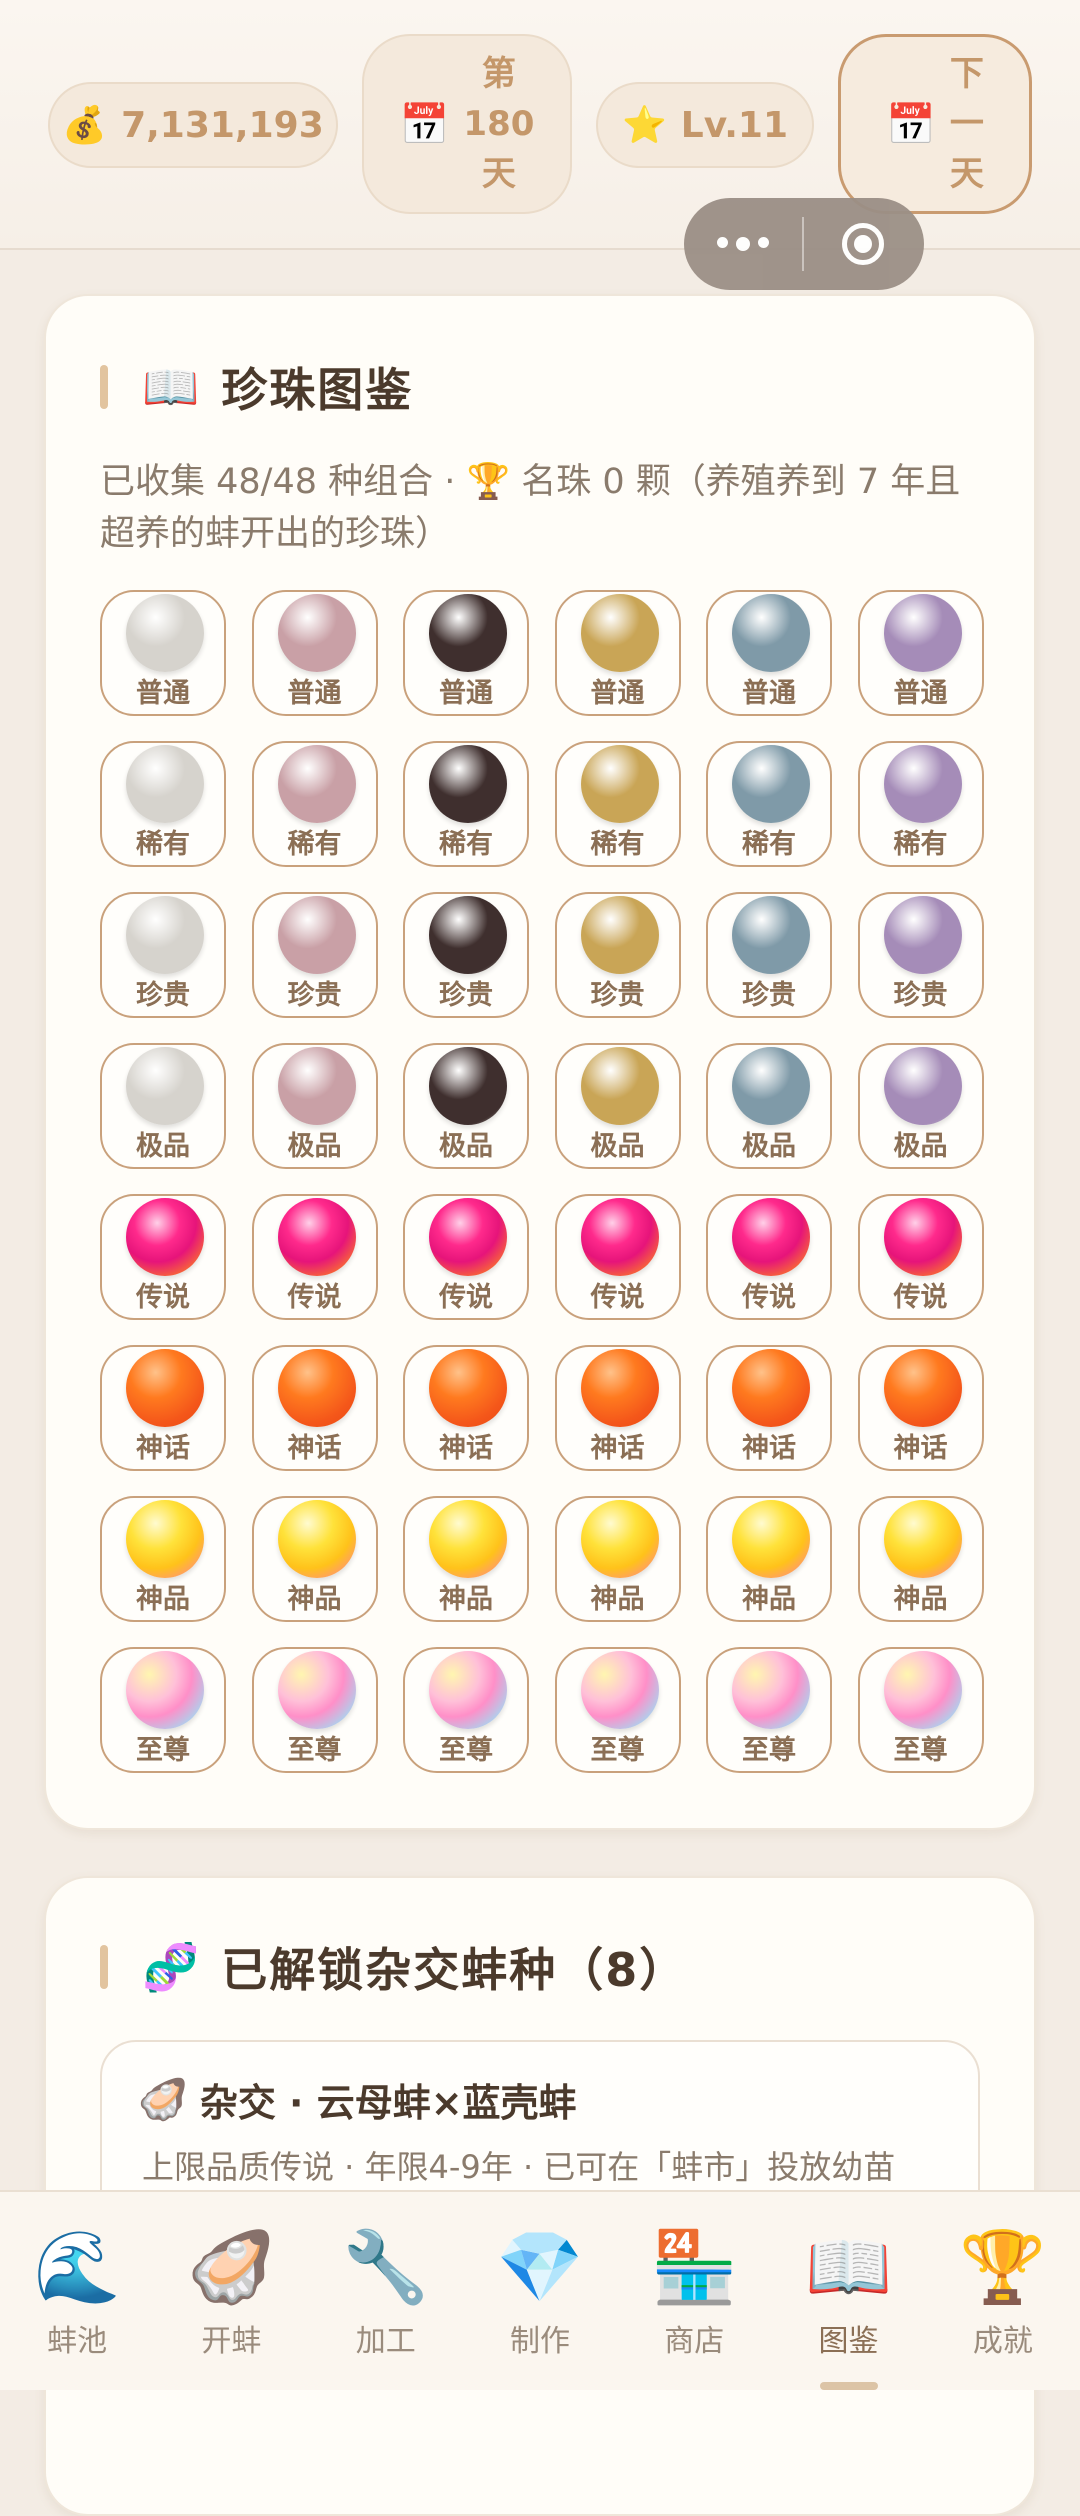 The height and width of the screenshot is (2516, 1080). Describe the element at coordinates (743, 244) in the screenshot. I see `more-options-button` at that location.